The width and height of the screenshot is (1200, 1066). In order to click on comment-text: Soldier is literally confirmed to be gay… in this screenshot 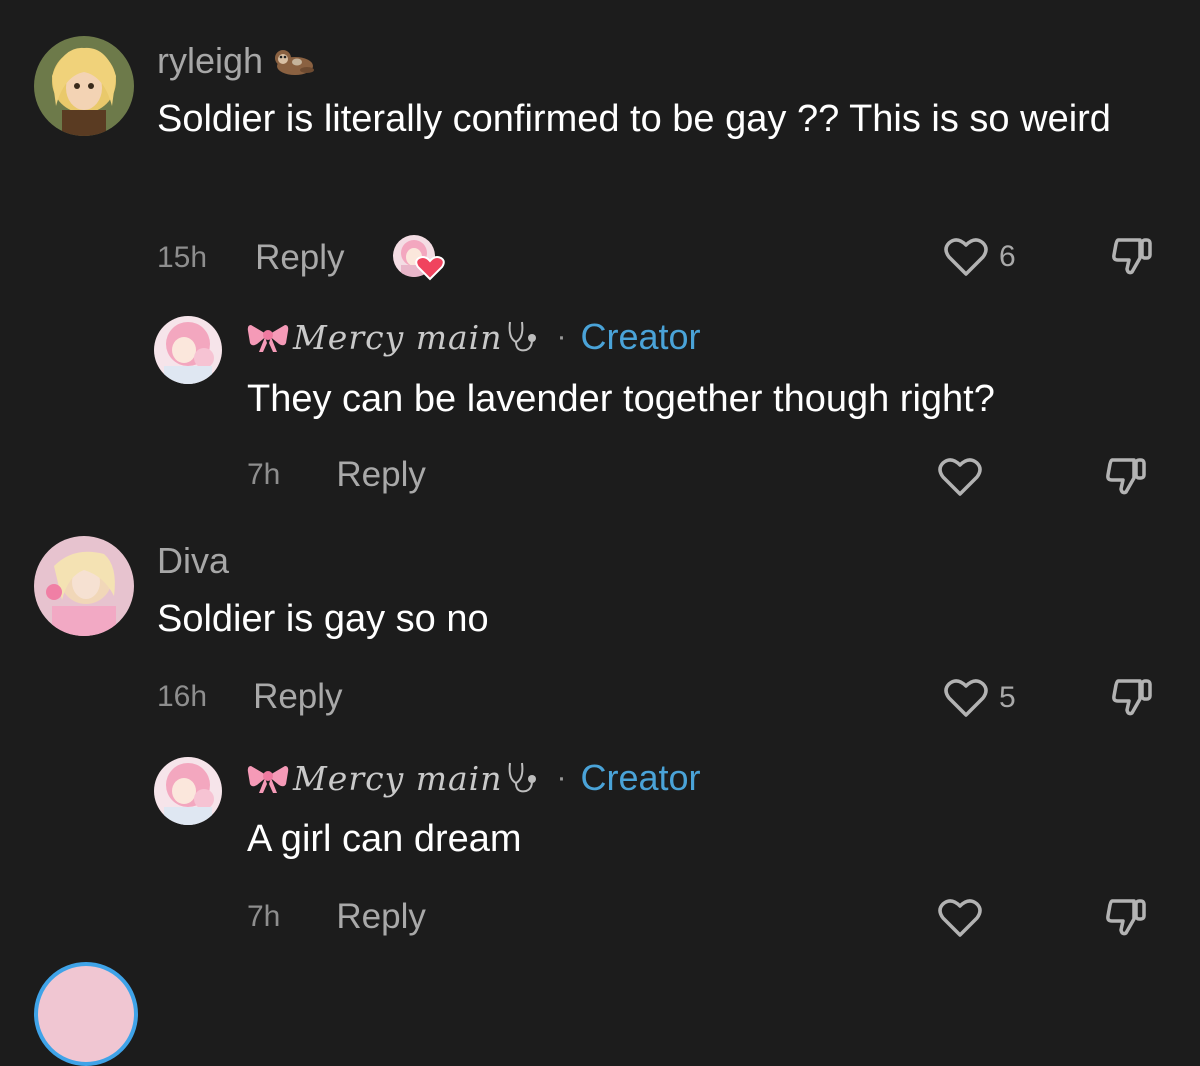, I will do `click(634, 119)`.